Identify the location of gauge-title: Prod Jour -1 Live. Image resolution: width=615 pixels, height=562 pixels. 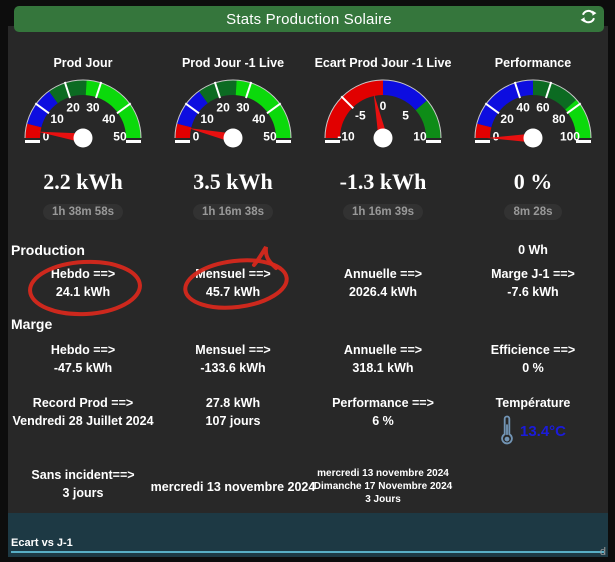
(233, 63).